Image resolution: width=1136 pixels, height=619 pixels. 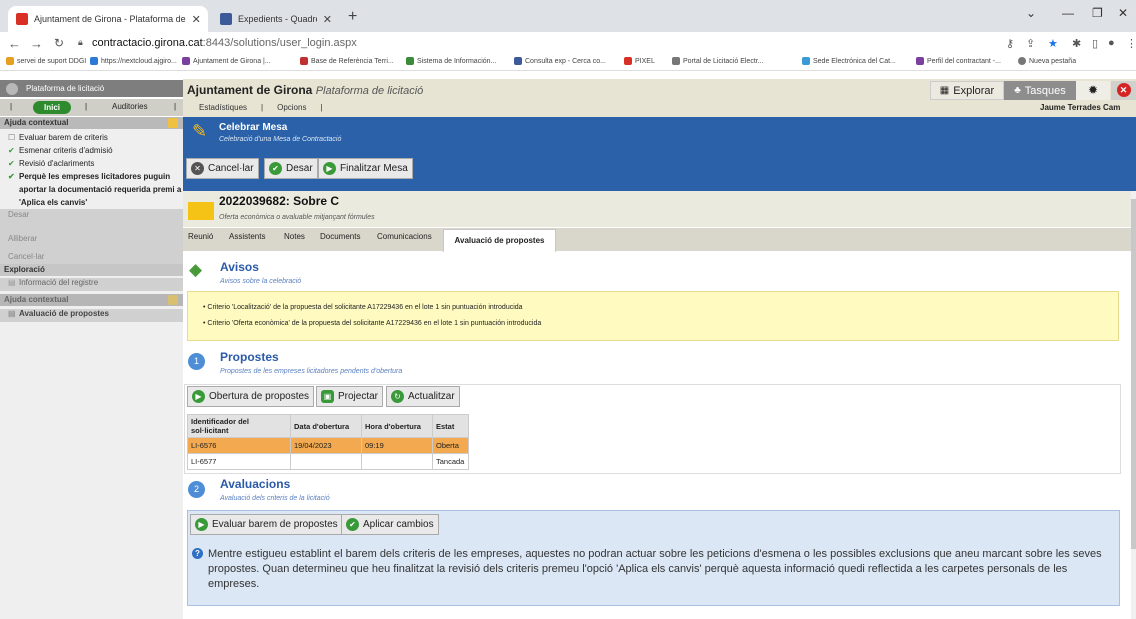 I want to click on tab-inici: Inici, so click(x=52, y=107).